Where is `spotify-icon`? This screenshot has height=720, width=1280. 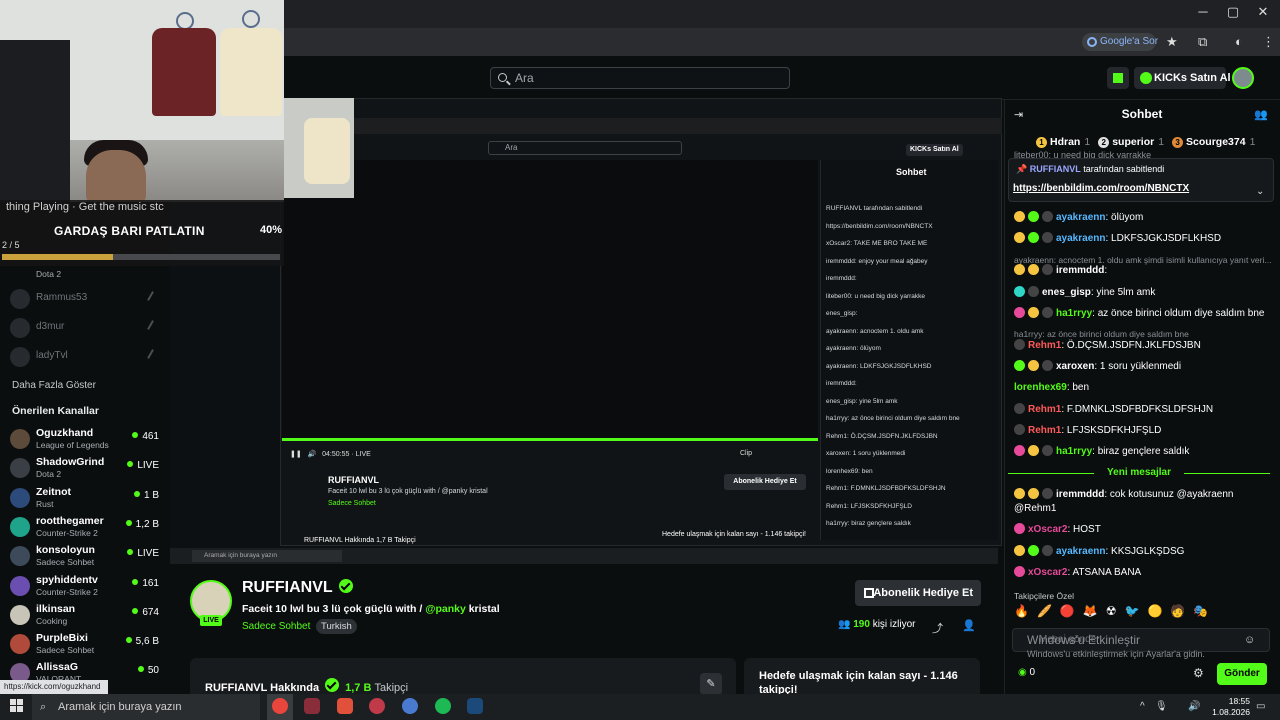 spotify-icon is located at coordinates (443, 706).